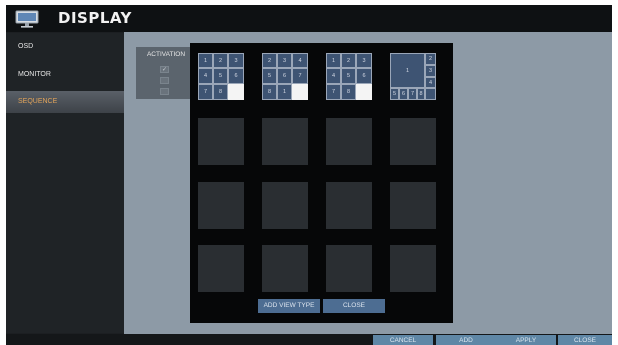  What do you see at coordinates (164, 69) in the screenshot?
I see `activation-checkbox-1: ✓` at bounding box center [164, 69].